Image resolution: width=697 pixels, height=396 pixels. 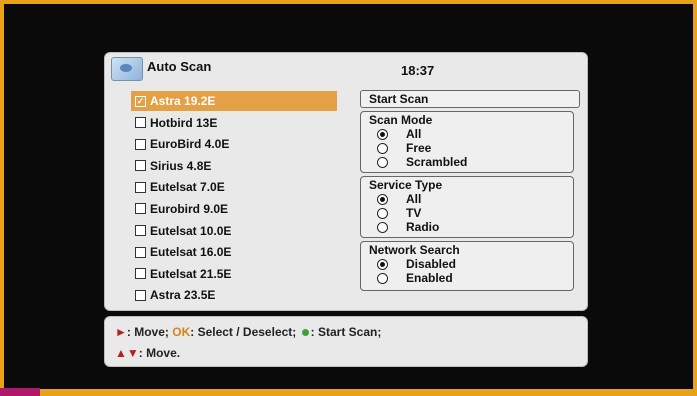 What do you see at coordinates (191, 273) in the screenshot?
I see `satellite-label: Eutelsat 21.5E` at bounding box center [191, 273].